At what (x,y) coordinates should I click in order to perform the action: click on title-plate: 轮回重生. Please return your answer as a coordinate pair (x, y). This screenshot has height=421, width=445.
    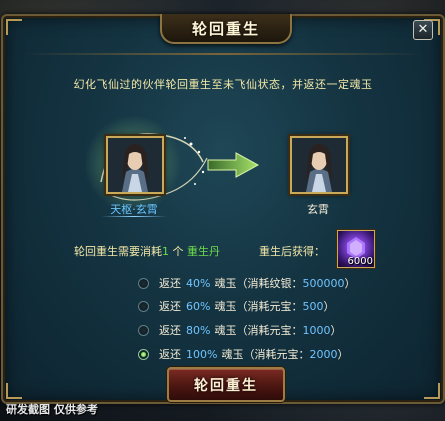
    Looking at the image, I should click on (226, 29).